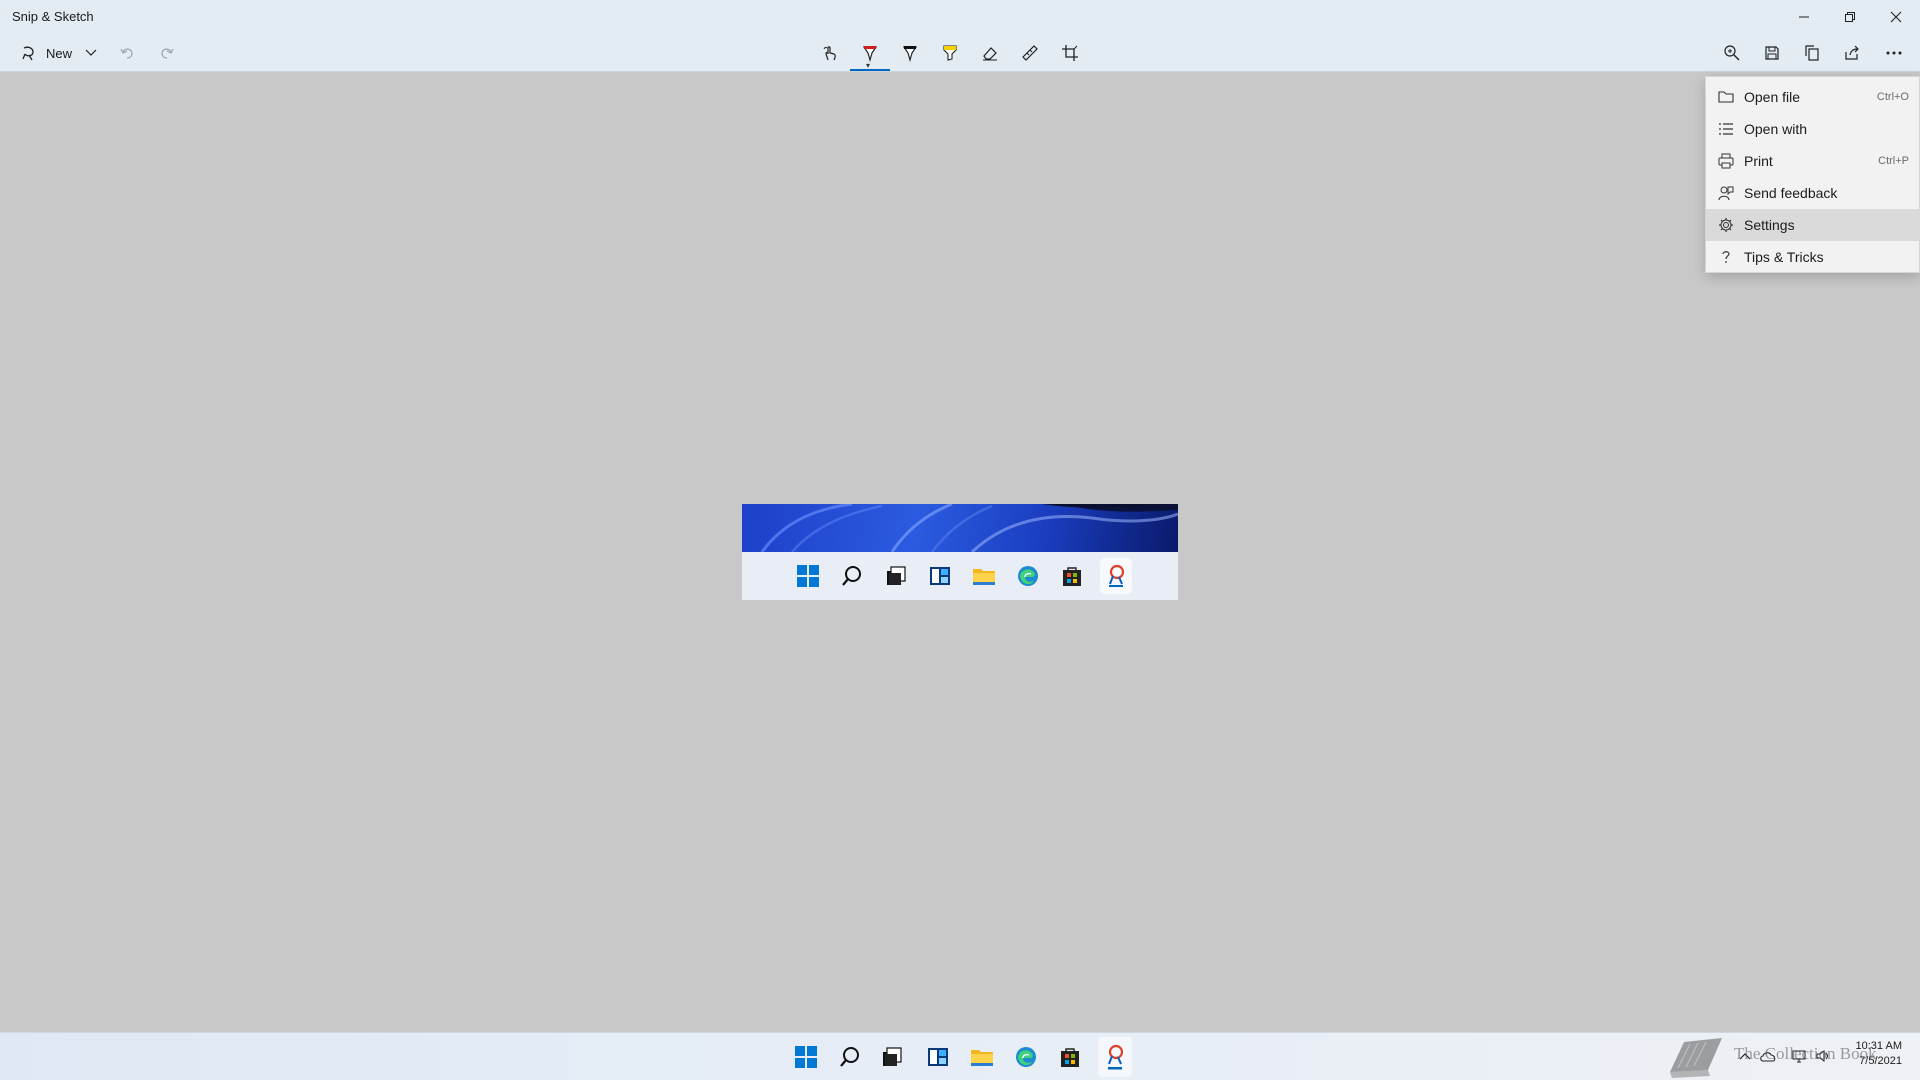 The image size is (1920, 1080). What do you see at coordinates (1726, 161) in the screenshot?
I see `printer-icon` at bounding box center [1726, 161].